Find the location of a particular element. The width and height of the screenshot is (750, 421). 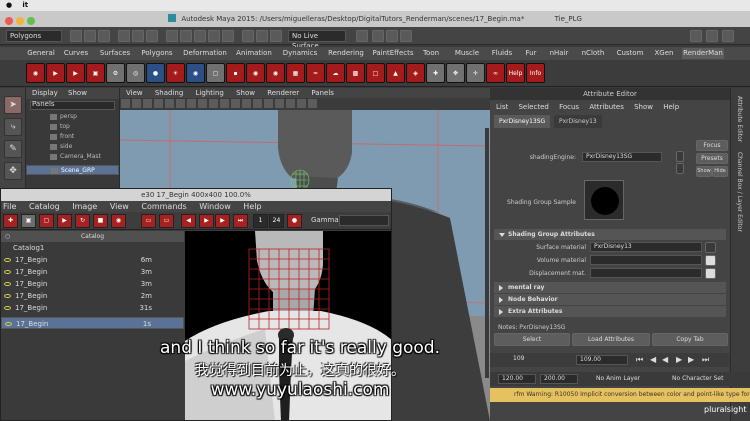

material-sphere-icon: ◉ is located at coordinates (275, 73).